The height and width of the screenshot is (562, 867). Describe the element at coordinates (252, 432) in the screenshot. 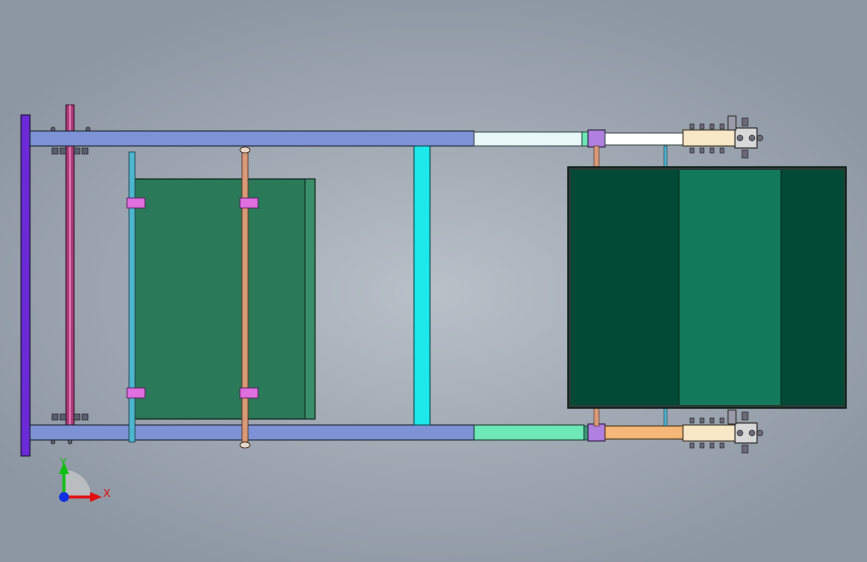

I see `main-rail-bottom` at that location.